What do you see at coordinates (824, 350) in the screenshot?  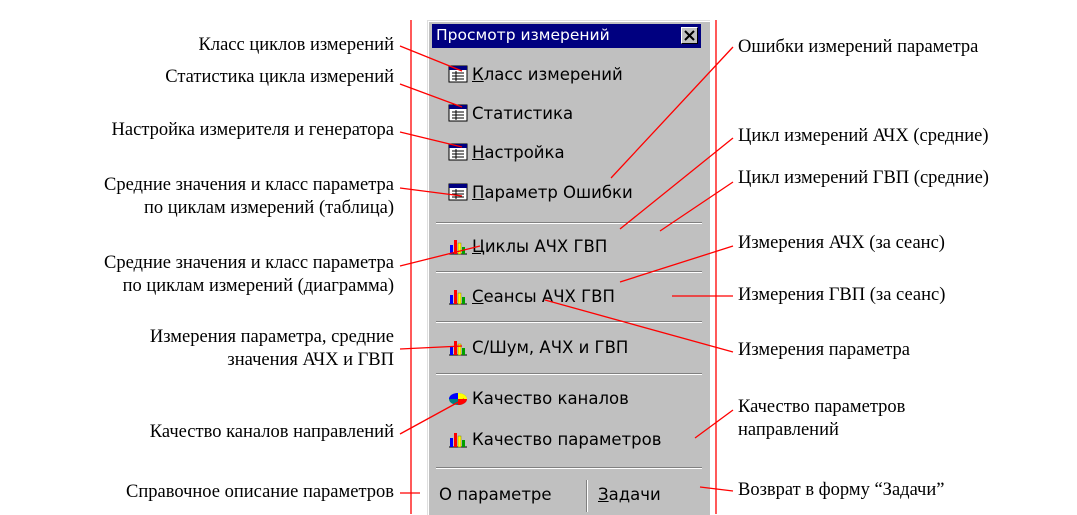 I see `annotation-parameter-measure: Измерения параметра` at bounding box center [824, 350].